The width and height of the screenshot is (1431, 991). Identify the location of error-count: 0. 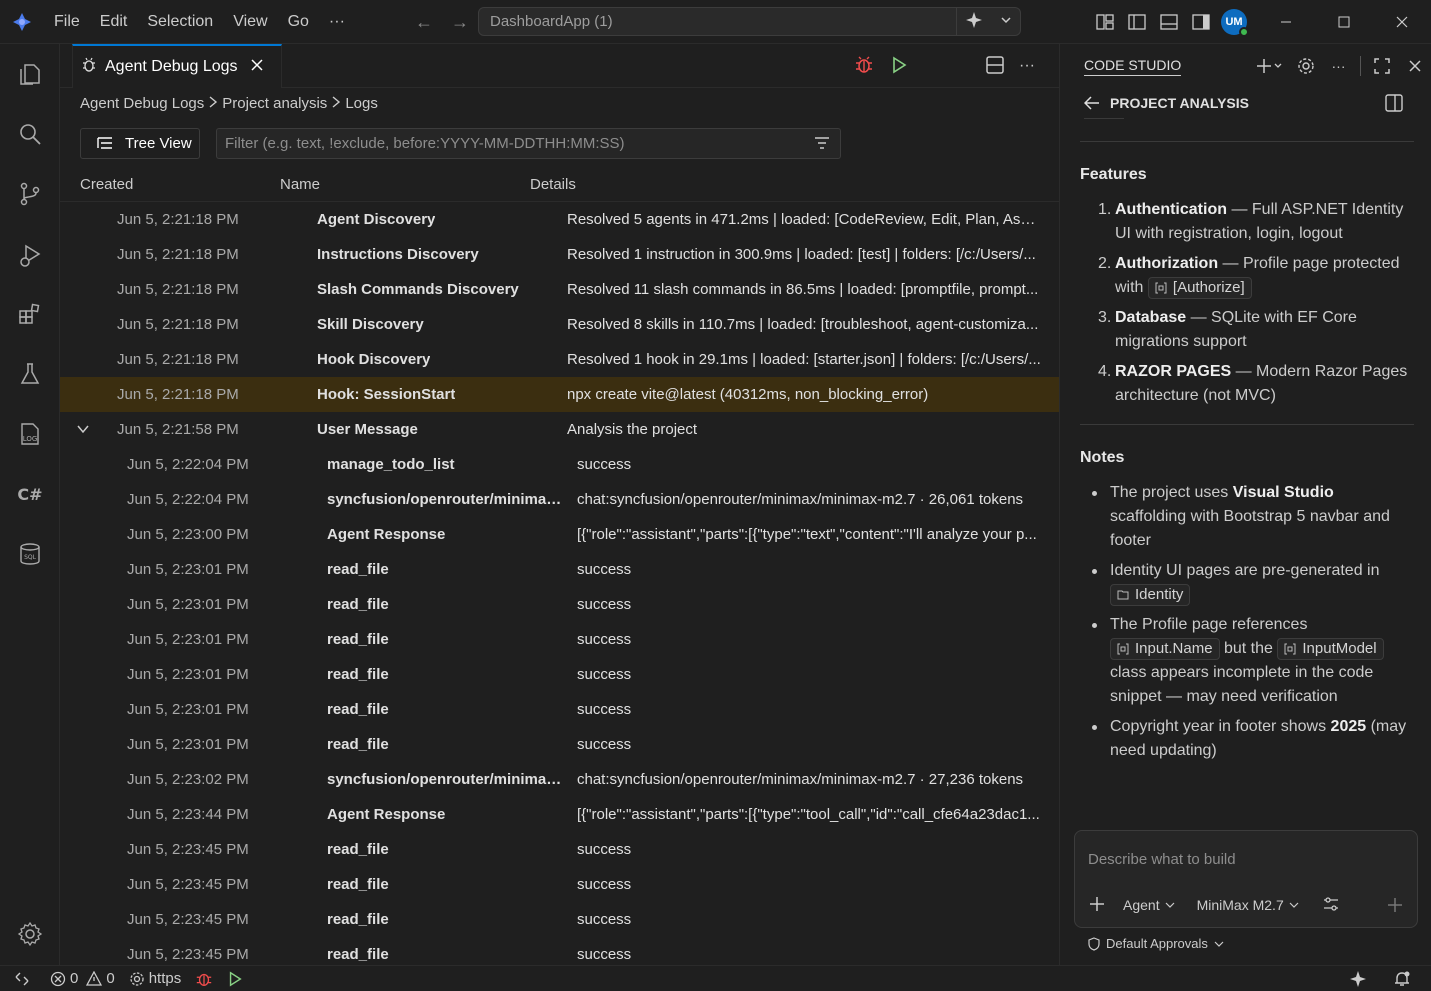
(74, 978).